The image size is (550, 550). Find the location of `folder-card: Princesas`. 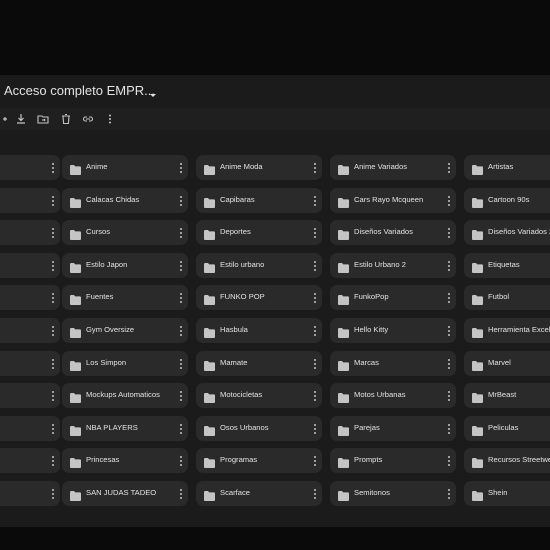

folder-card: Princesas is located at coordinates (125, 460).